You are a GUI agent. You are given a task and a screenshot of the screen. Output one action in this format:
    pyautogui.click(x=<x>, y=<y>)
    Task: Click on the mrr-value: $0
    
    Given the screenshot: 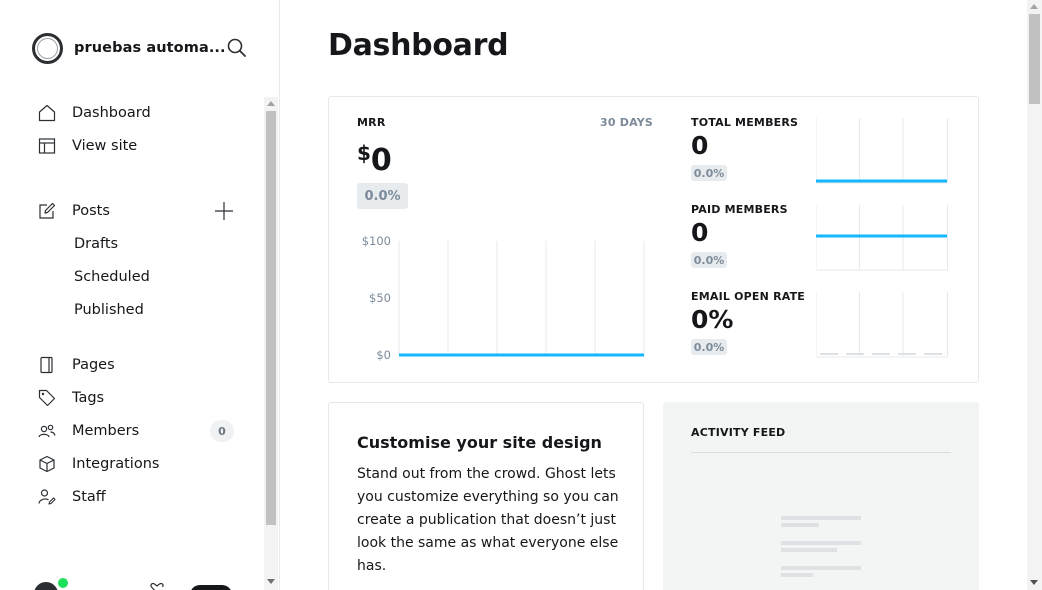 What is the action you would take?
    pyautogui.click(x=374, y=159)
    